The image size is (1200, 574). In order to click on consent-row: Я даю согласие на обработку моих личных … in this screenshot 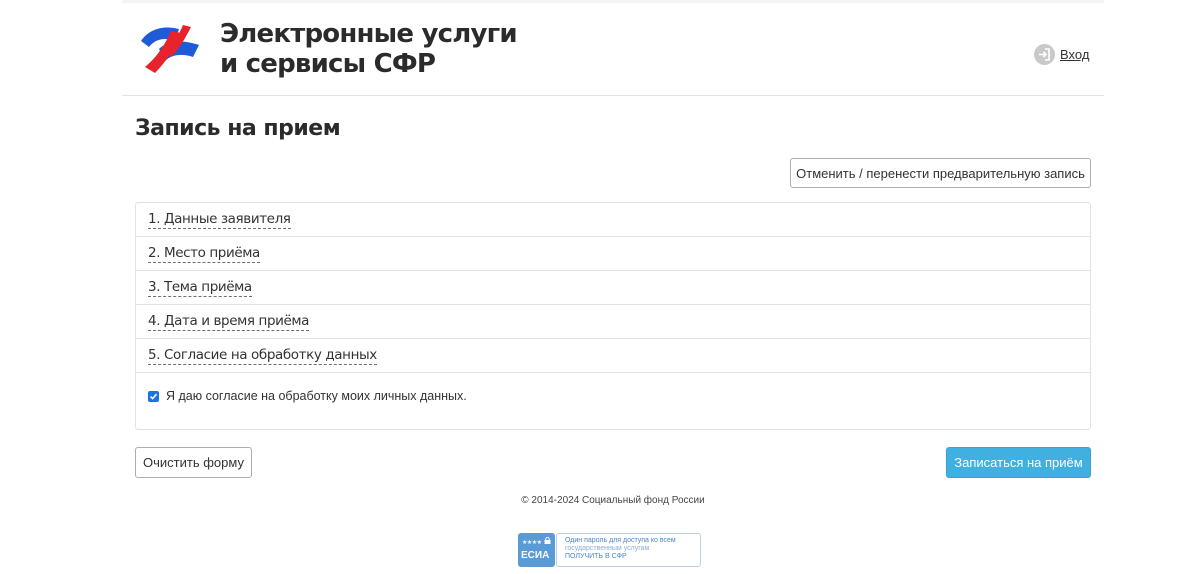, I will do `click(307, 396)`.